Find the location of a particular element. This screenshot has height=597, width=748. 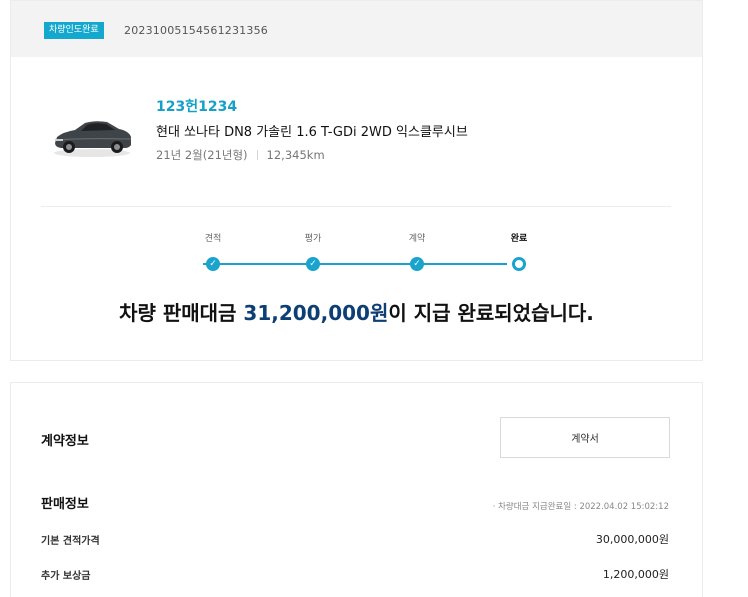

vehicle-mileage: 12,345km is located at coordinates (295, 155).